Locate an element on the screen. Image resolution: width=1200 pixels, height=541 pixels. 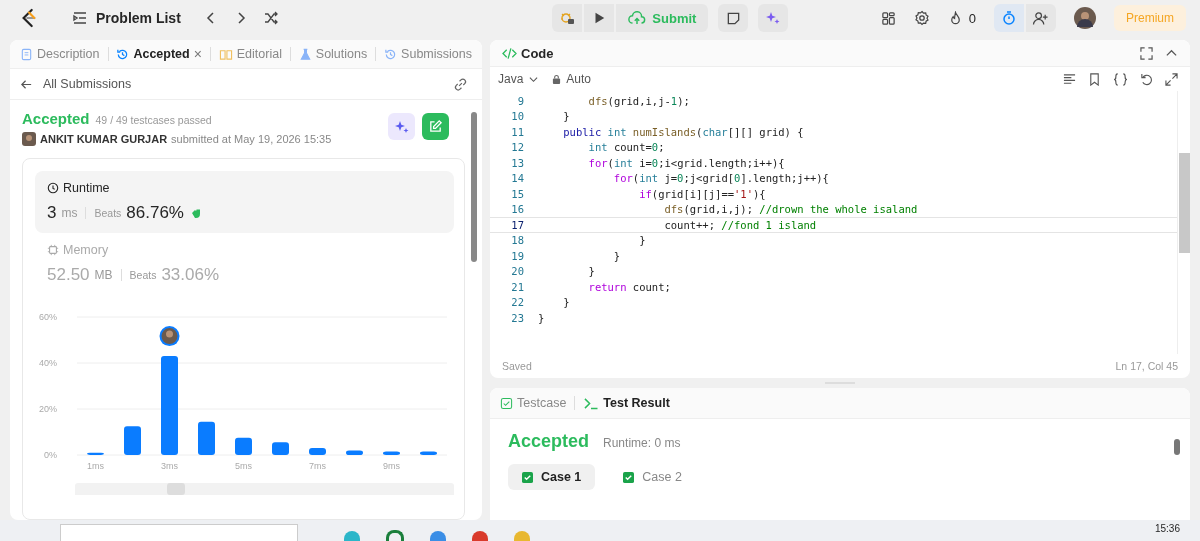
bookmark-icon is located at coordinates (1094, 79).